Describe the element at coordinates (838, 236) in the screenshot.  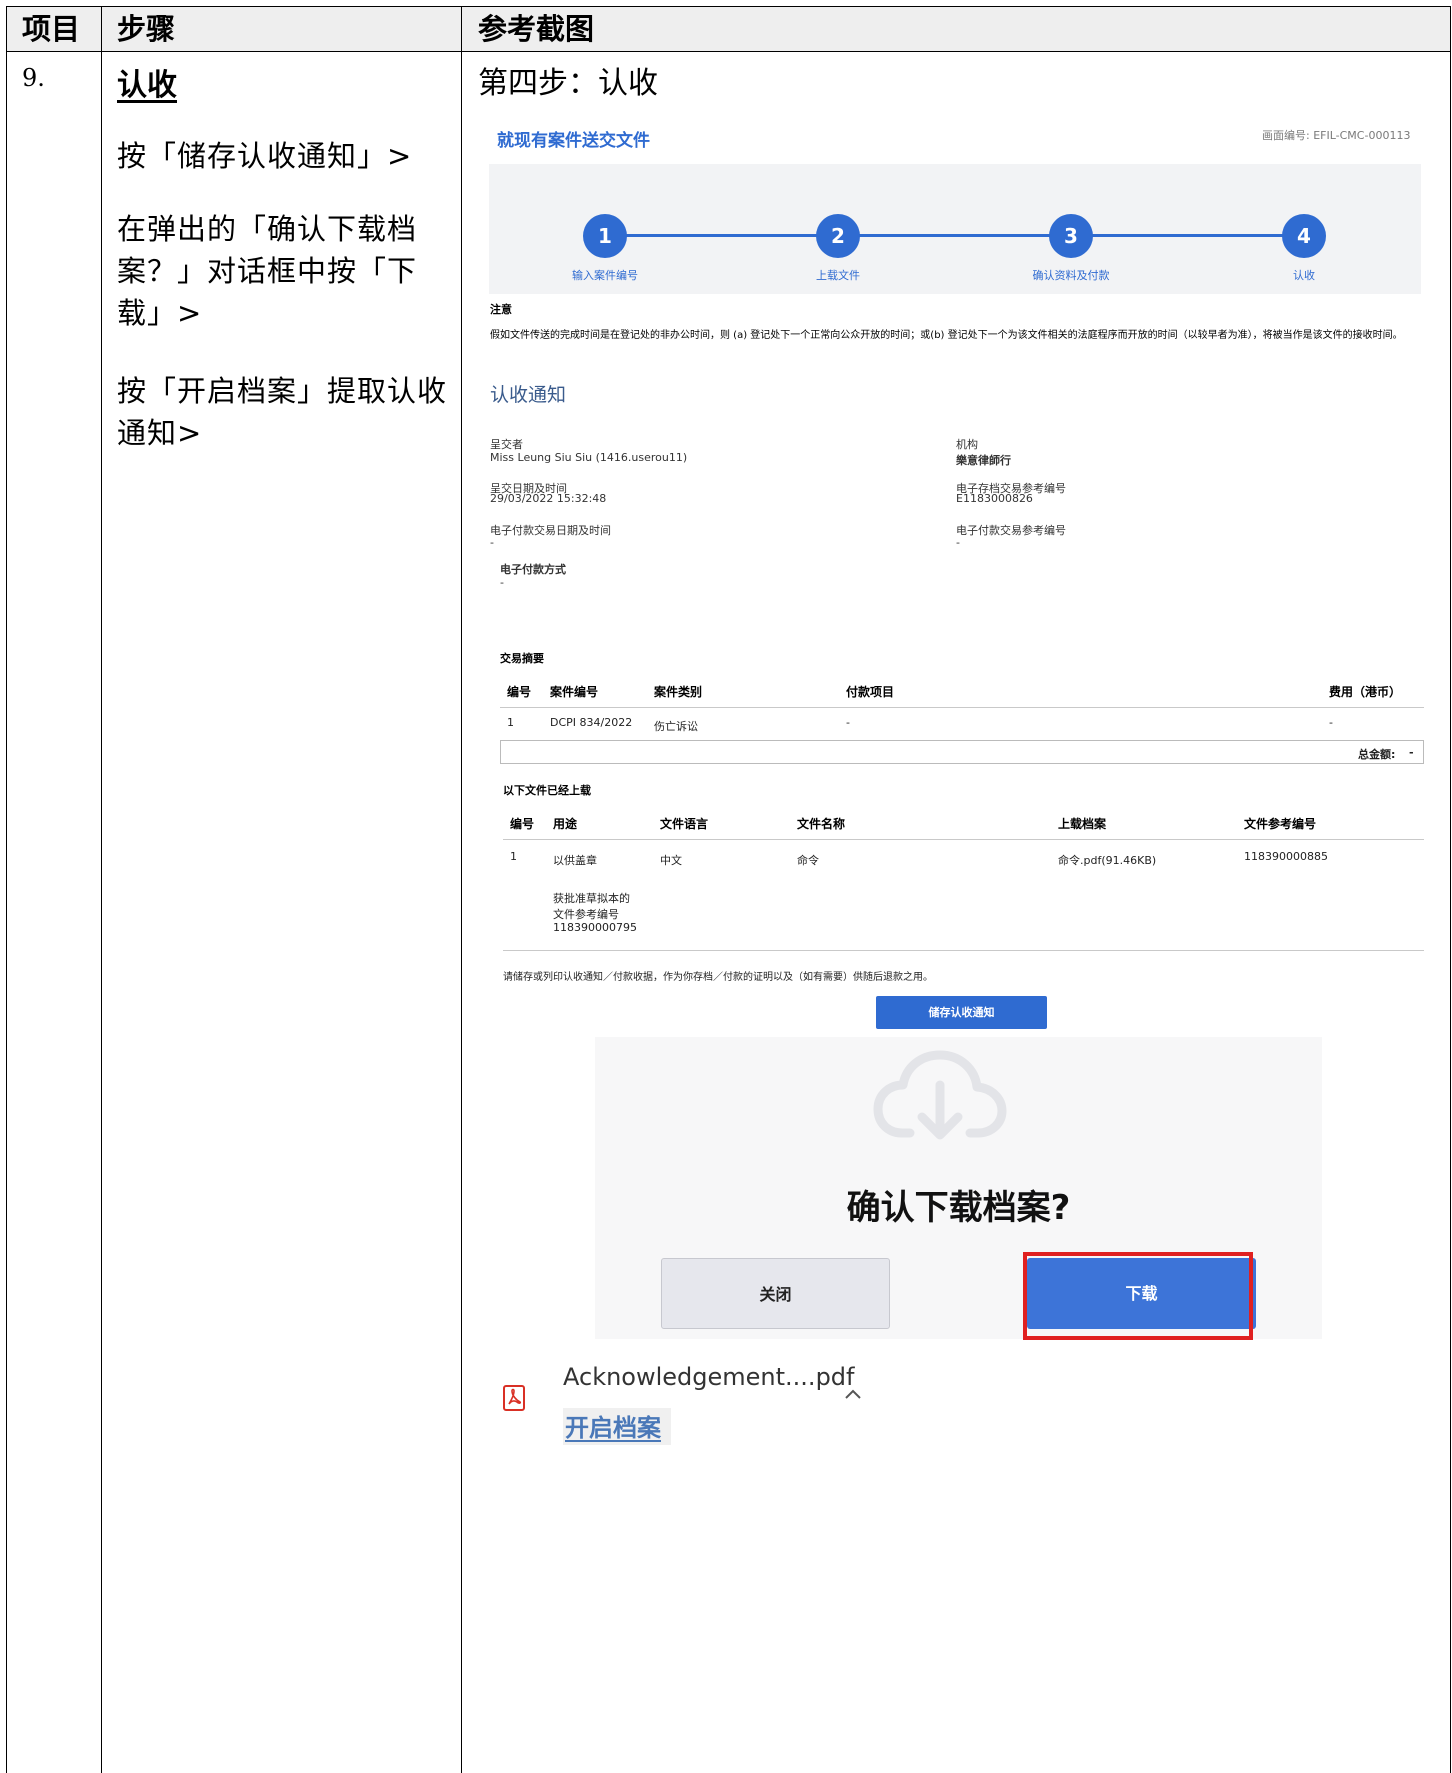
I see `step-circle-2: 2` at that location.